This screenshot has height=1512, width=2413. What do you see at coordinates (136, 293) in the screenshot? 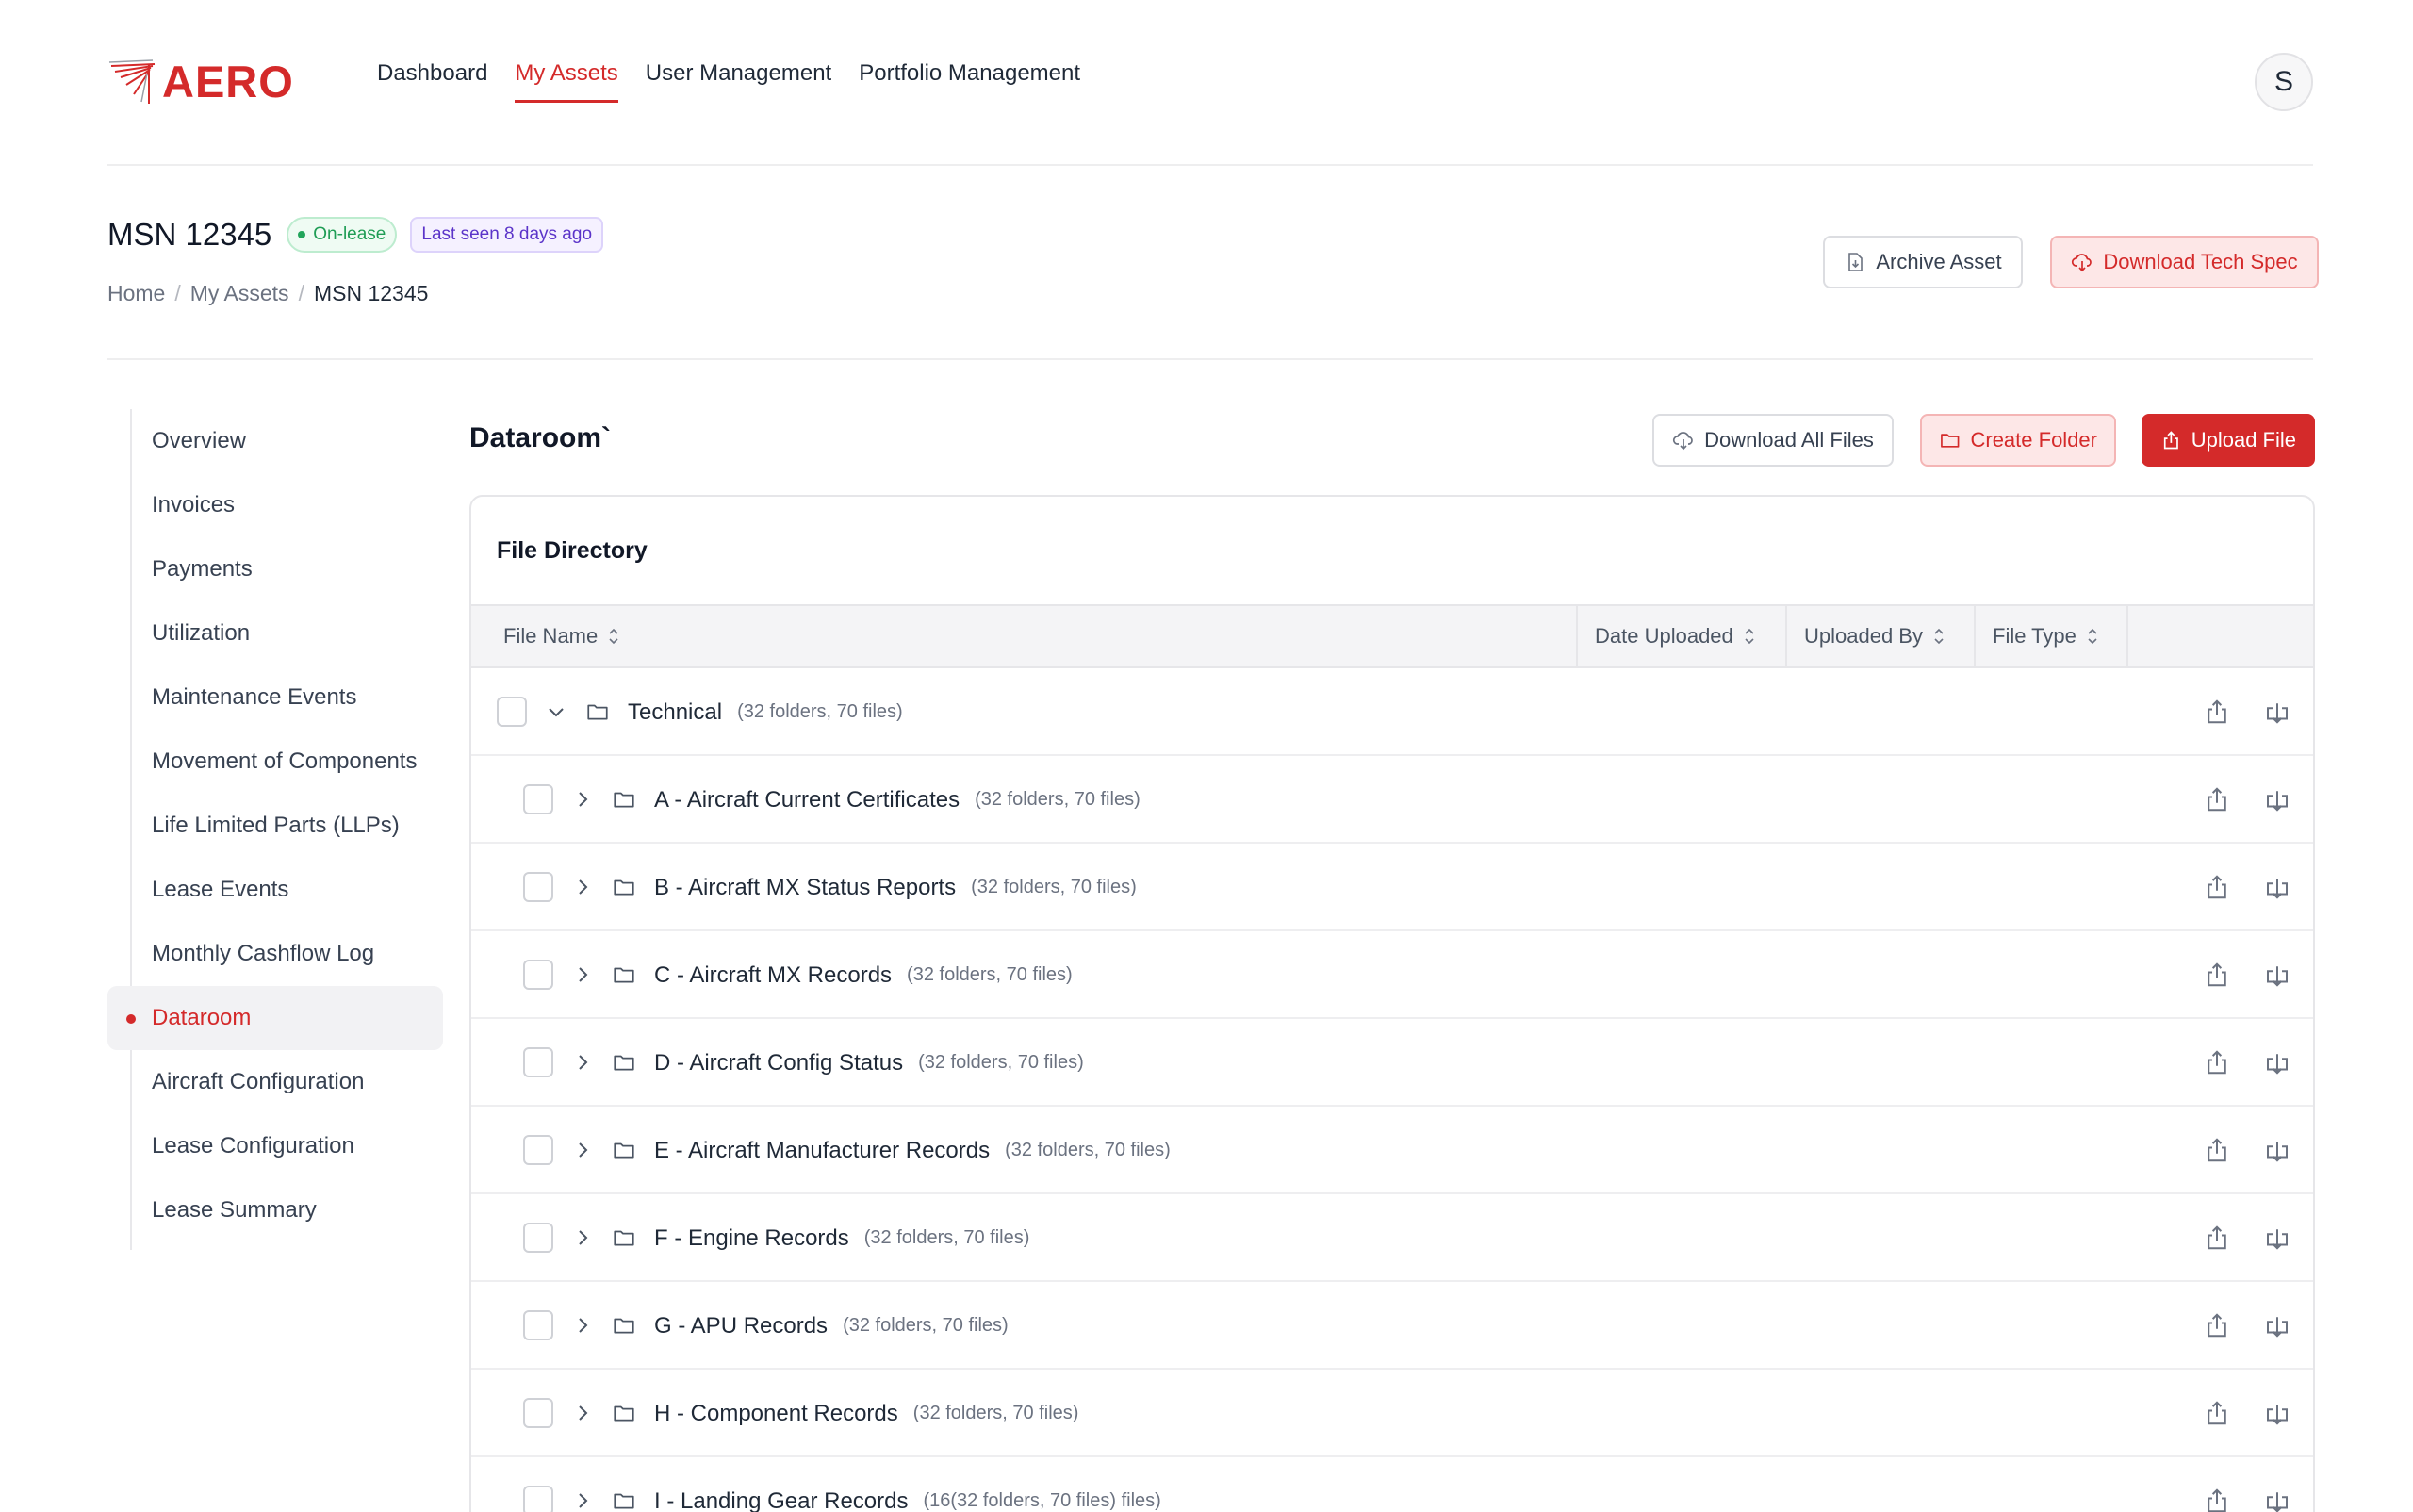
I see `breadcrumb-home: Home` at bounding box center [136, 293].